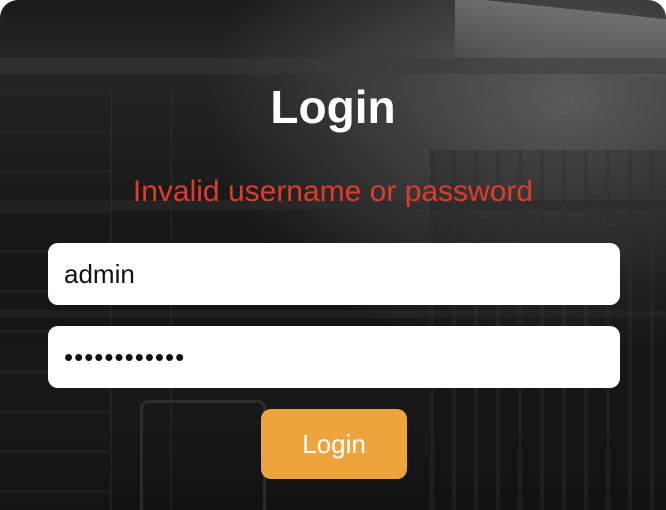 Image resolution: width=666 pixels, height=510 pixels. Describe the element at coordinates (333, 191) in the screenshot. I see `error-message: Invalid username or password` at that location.